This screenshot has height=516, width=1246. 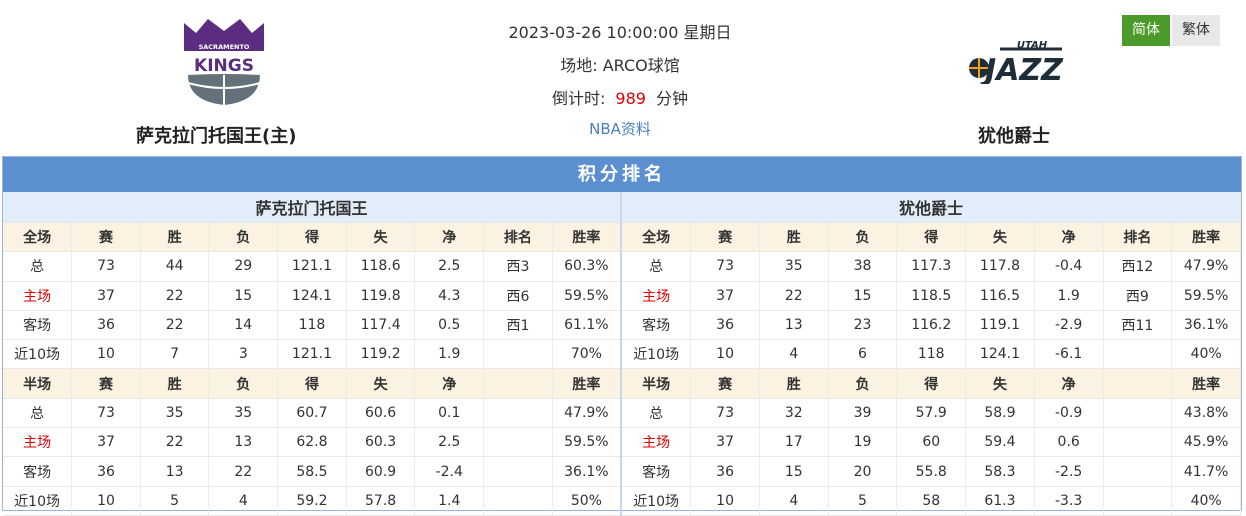 I want to click on table-cell: 15, so click(x=794, y=471).